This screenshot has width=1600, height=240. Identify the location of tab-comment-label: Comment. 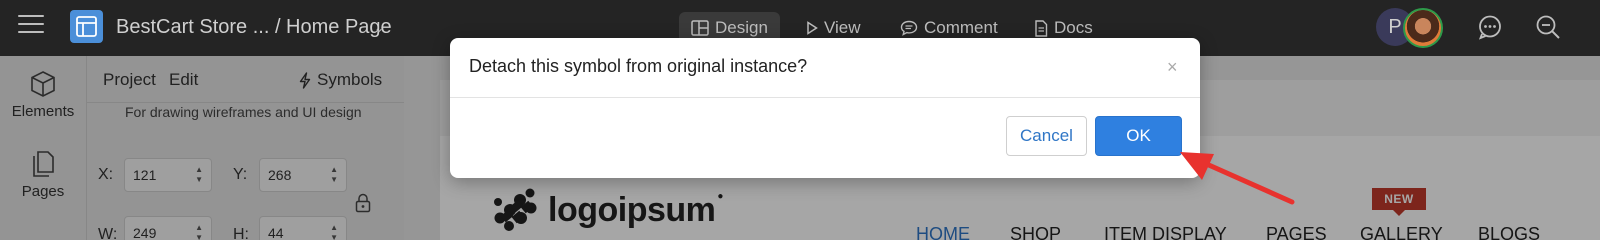
(961, 27).